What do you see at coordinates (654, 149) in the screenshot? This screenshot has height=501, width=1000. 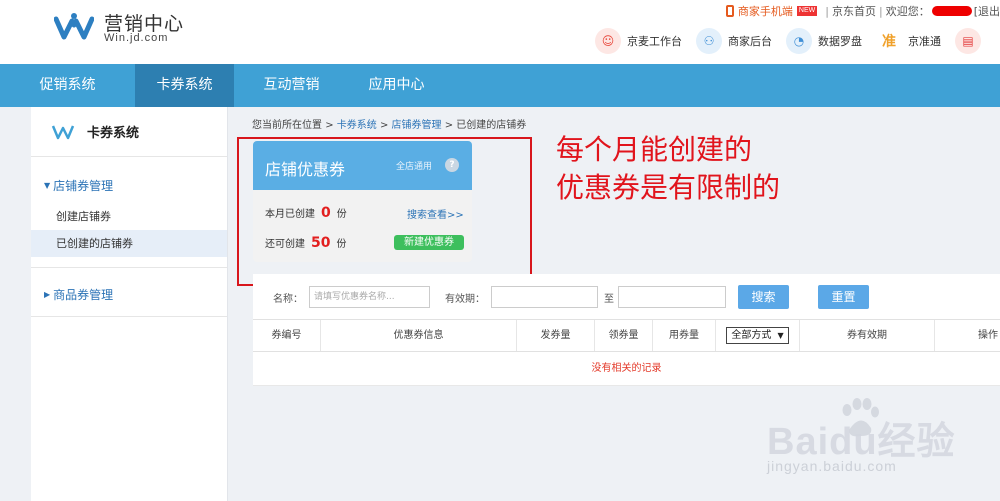 I see `annotation-line: 每个月能创建的` at bounding box center [654, 149].